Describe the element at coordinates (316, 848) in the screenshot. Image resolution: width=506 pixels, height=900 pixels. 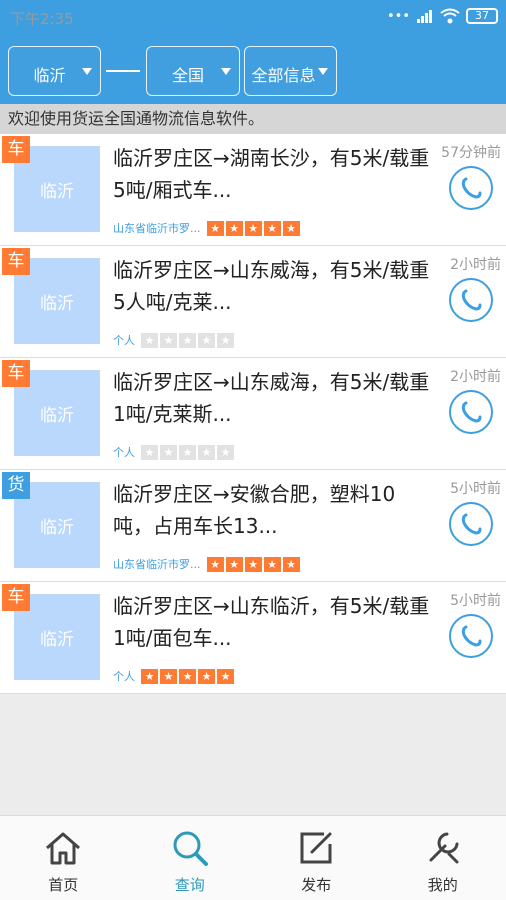
I see `edit-icon` at that location.